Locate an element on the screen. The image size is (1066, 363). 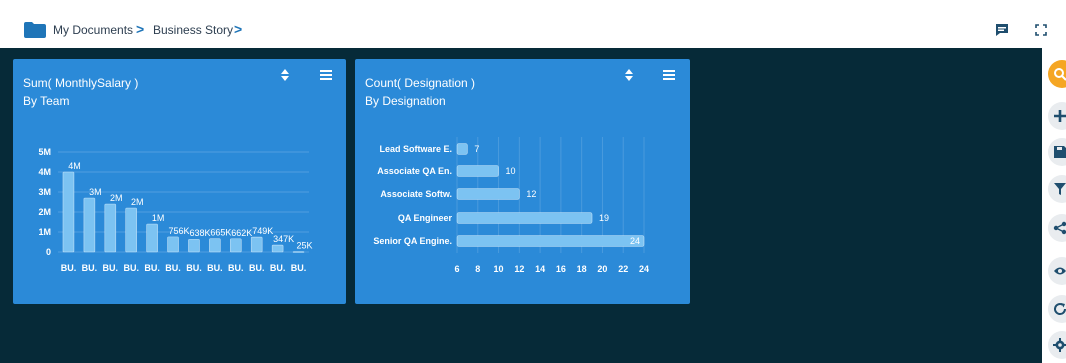
refresh-button is located at coordinates (1057, 309).